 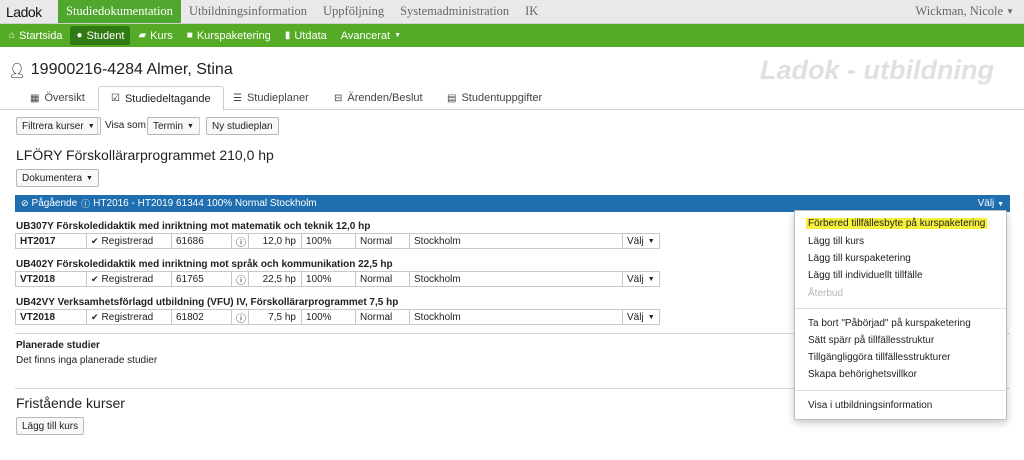 What do you see at coordinates (287, 35) in the screenshot?
I see `file-icon: ▮` at bounding box center [287, 35].